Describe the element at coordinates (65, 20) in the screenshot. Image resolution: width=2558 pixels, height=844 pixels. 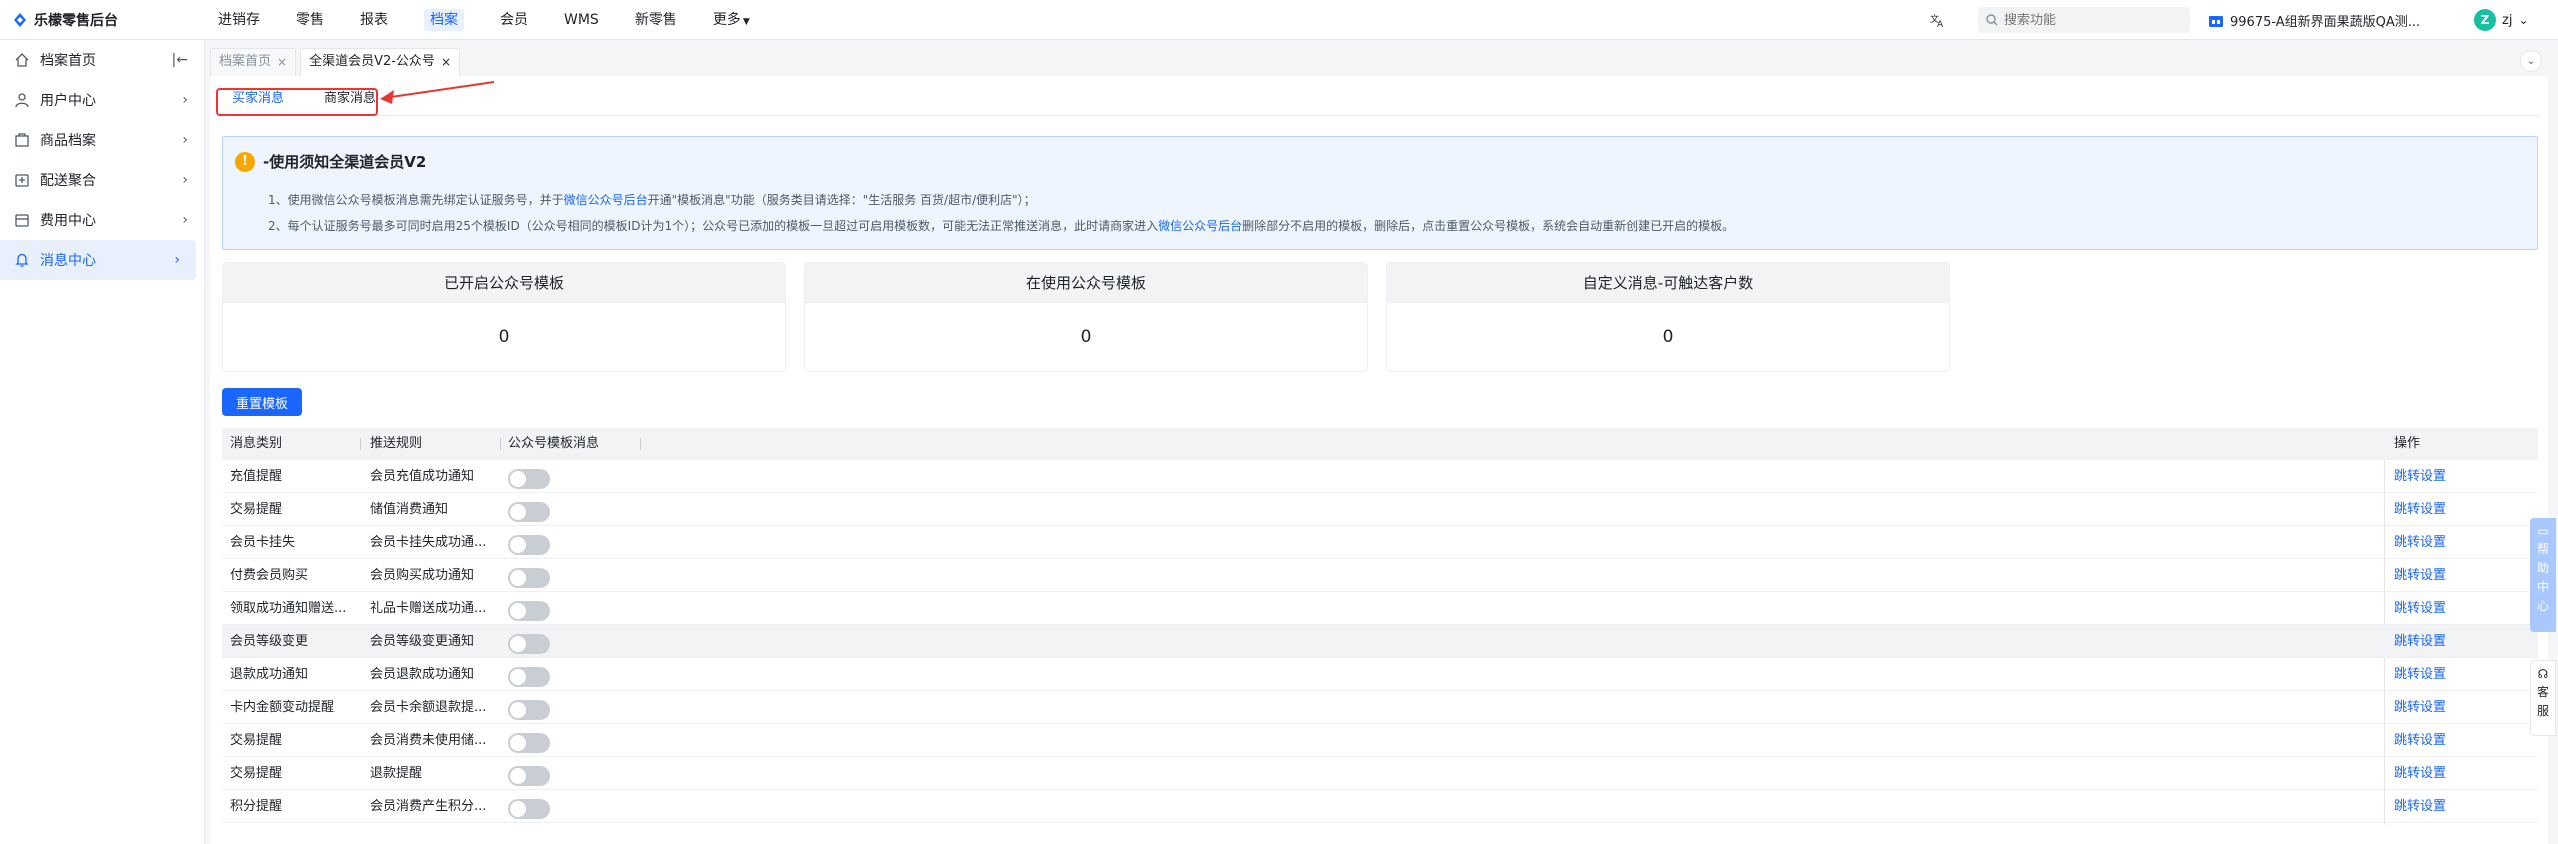
I see `app-logo: 乐檬零售后台` at that location.